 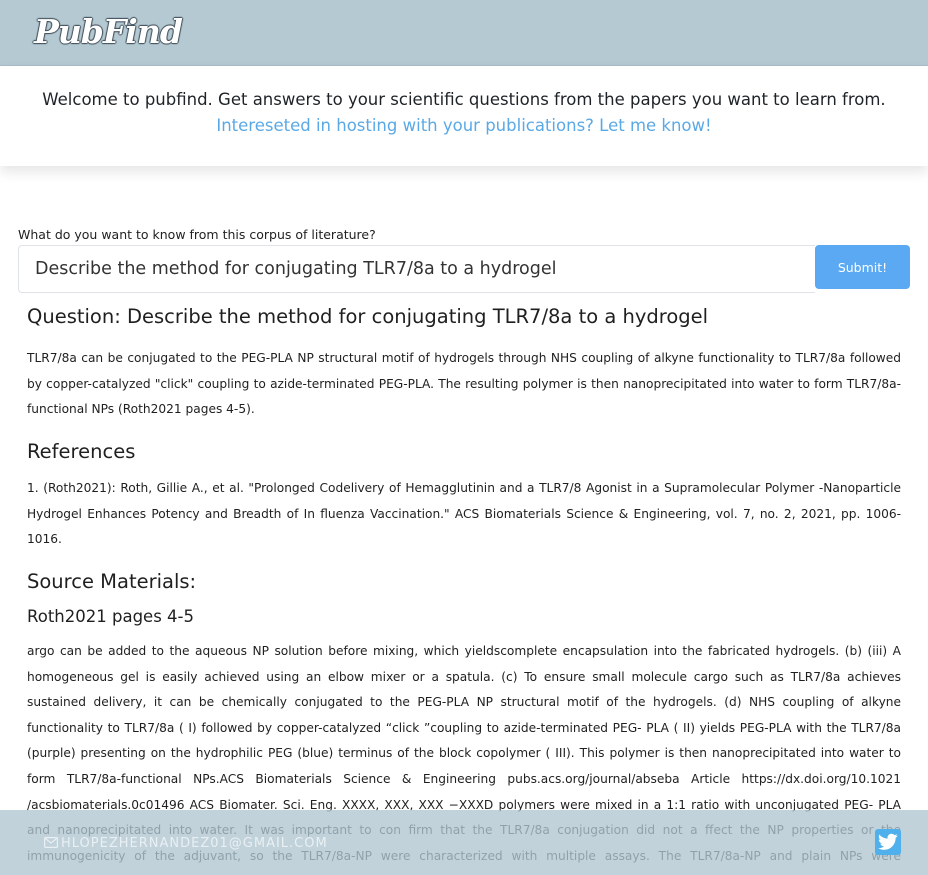 I want to click on question-input, so click(x=416, y=269).